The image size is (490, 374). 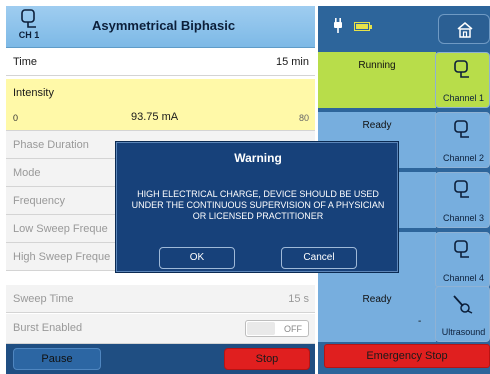 What do you see at coordinates (62, 257) in the screenshot?
I see `high-sweep-frequency-label: High Sweep Freque` at bounding box center [62, 257].